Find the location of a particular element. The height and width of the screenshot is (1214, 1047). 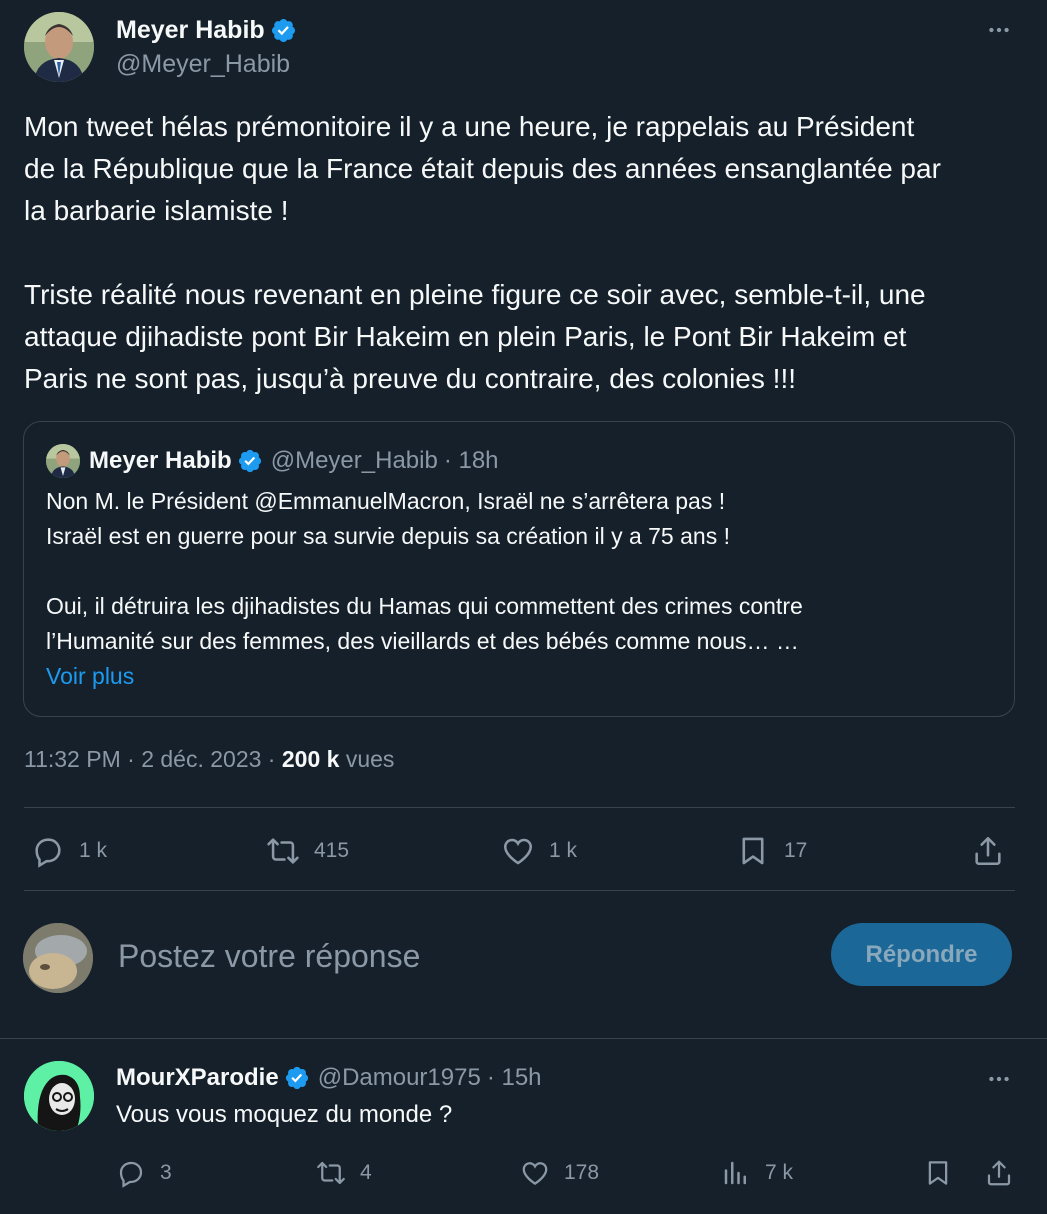

main-tweet-header: Meyer Habib @Meyer_Habib is located at coordinates (524, 48).